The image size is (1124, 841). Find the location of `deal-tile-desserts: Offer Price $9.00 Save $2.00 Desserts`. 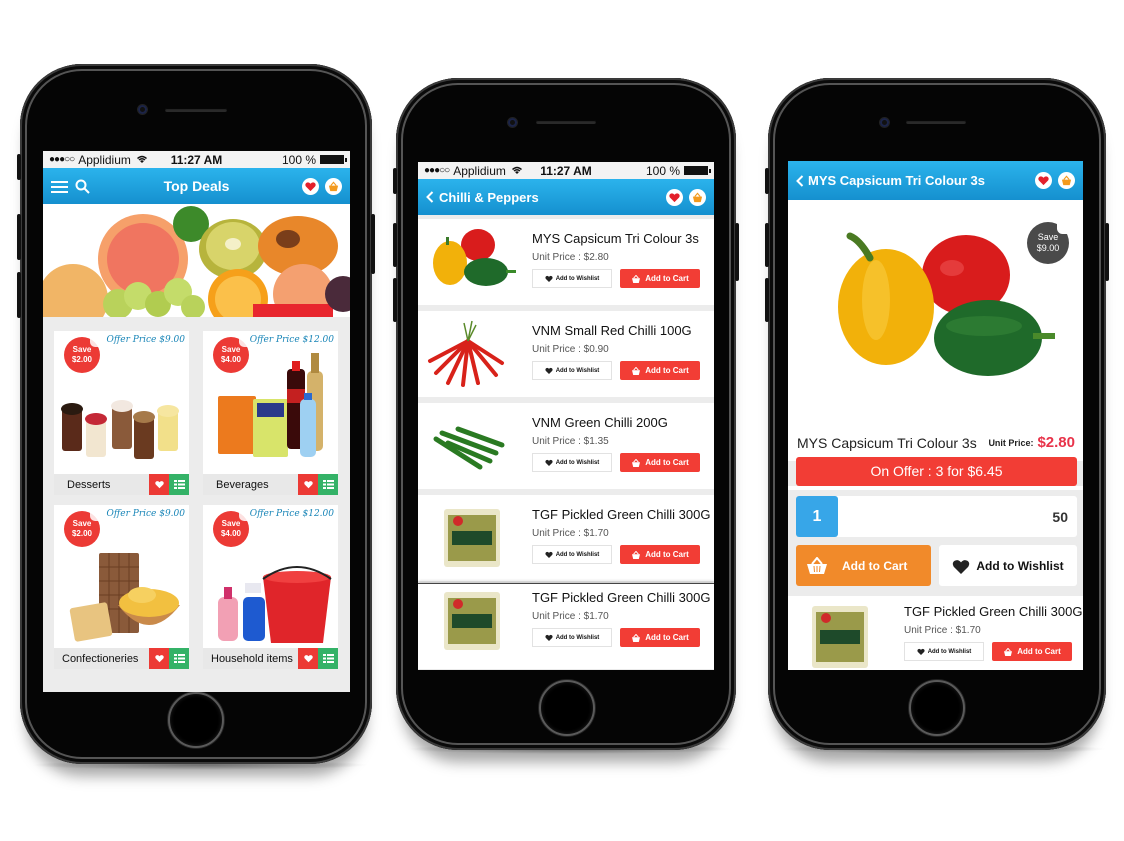

deal-tile-desserts: Offer Price $9.00 Save $2.00 Desserts is located at coordinates (121, 413).